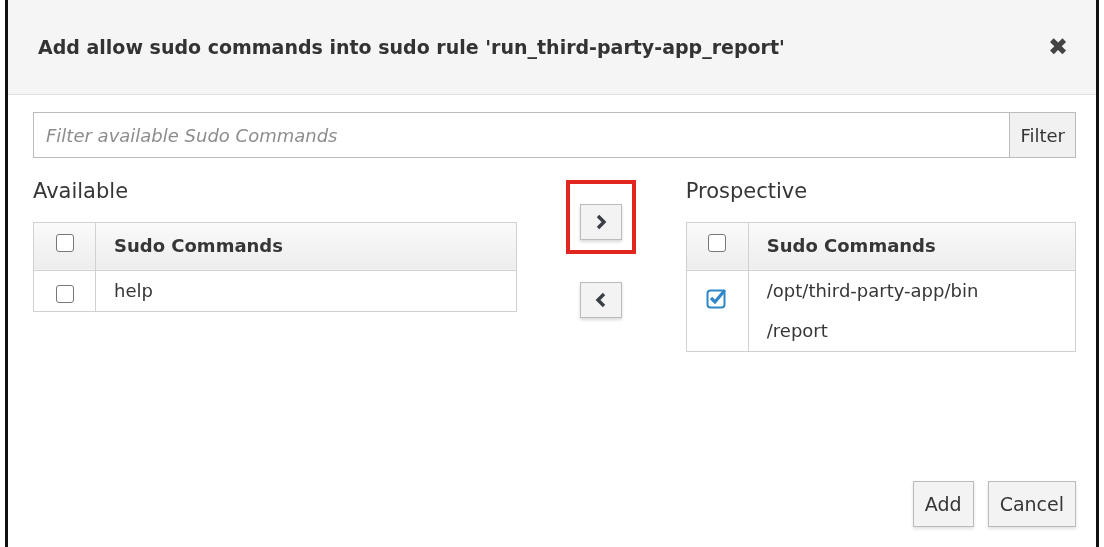  Describe the element at coordinates (1057, 47) in the screenshot. I see `close-button: ✖` at that location.